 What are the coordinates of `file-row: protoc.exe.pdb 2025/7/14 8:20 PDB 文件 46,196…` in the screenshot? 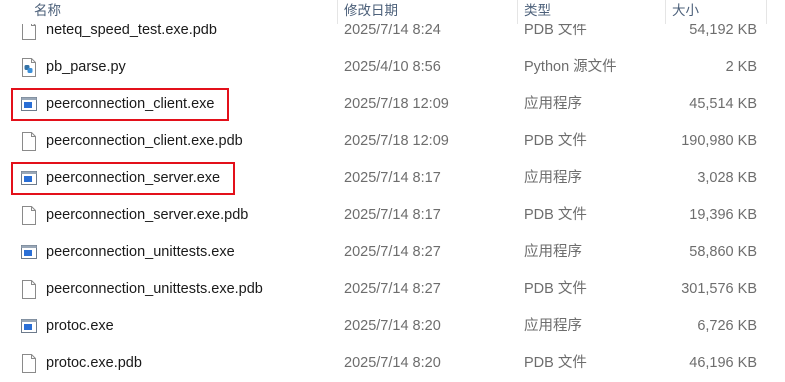 It's located at (392, 363).